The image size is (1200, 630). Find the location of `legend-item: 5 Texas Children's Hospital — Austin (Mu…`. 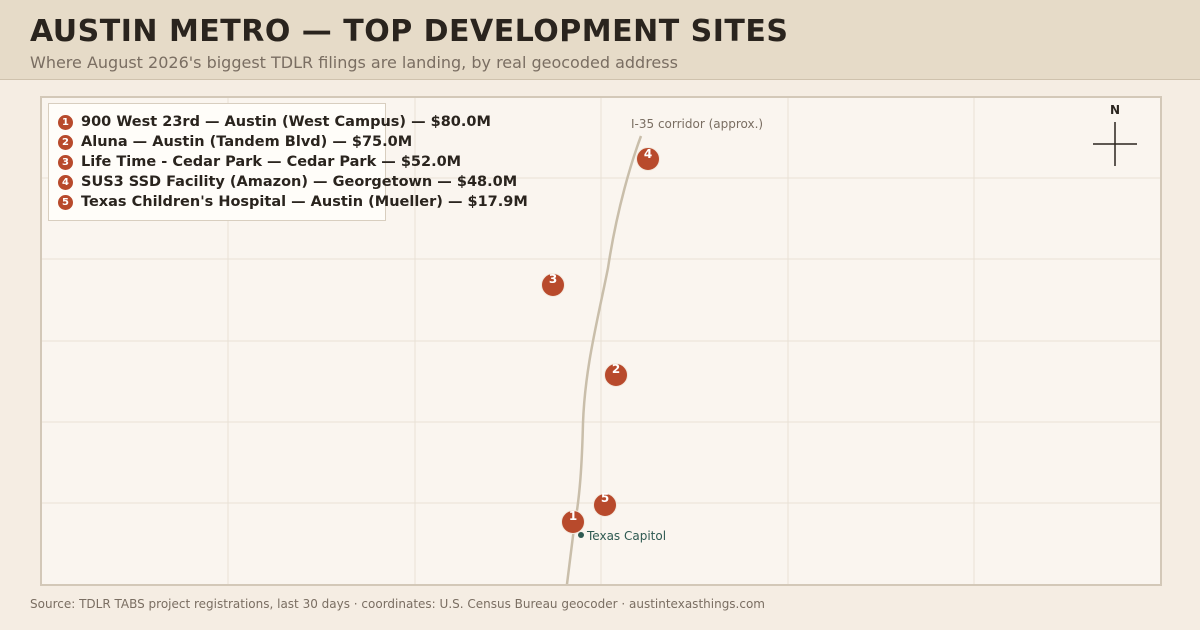

legend-item: 5 Texas Children's Hospital — Austin (Mu… is located at coordinates (293, 202).